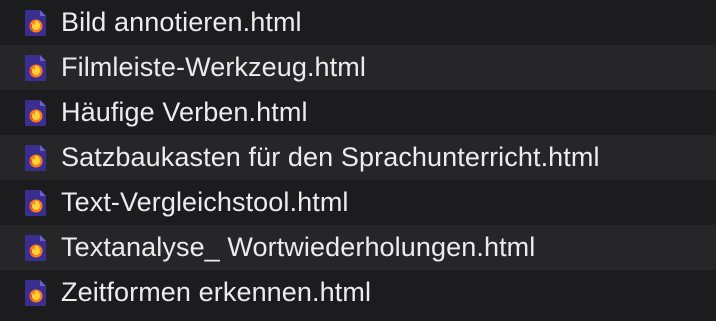  Describe the element at coordinates (181, 21) in the screenshot. I see `file-name: Bild annotieren.html` at that location.